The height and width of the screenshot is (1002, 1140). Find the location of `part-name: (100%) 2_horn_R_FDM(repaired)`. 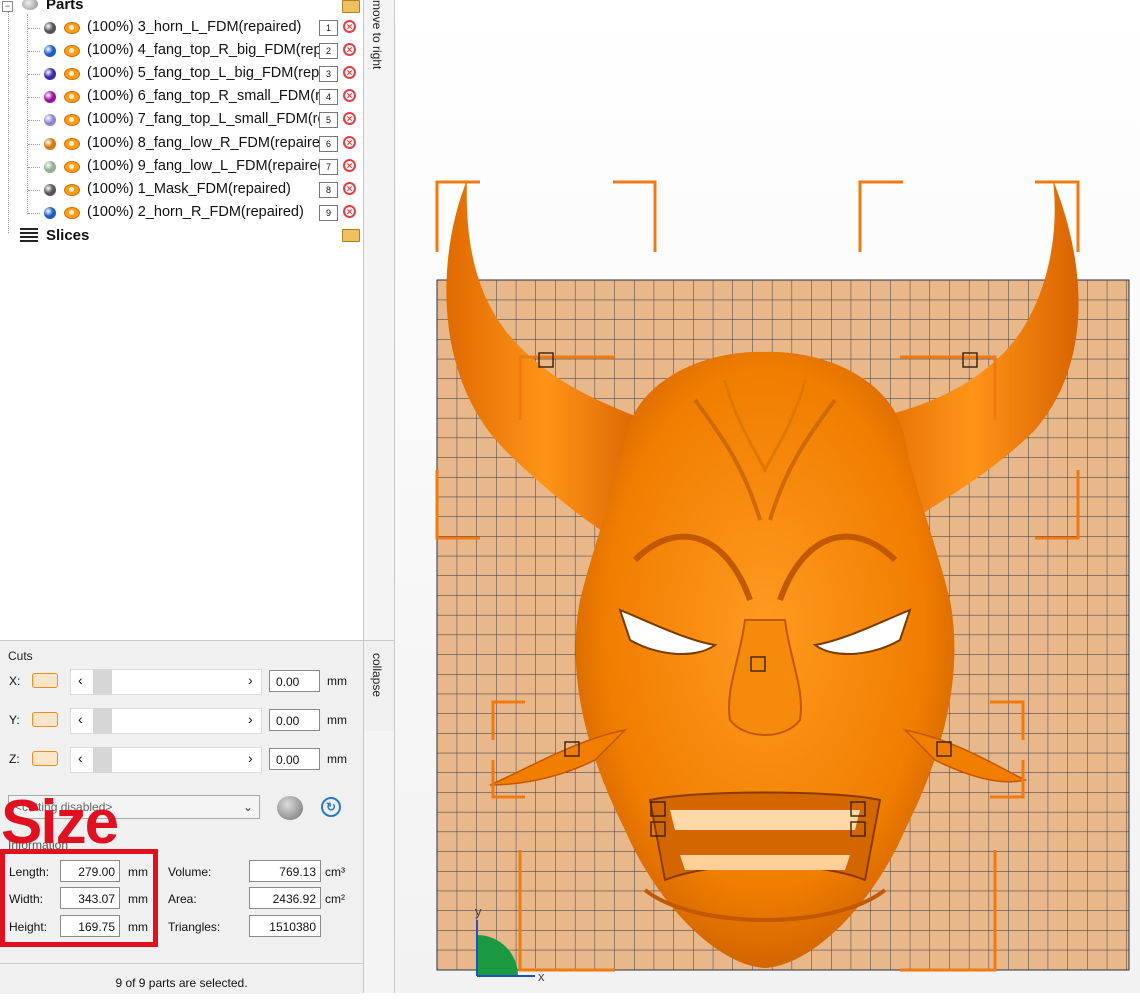

part-name: (100%) 2_horn_R_FDM(repaired) is located at coordinates (203, 212).